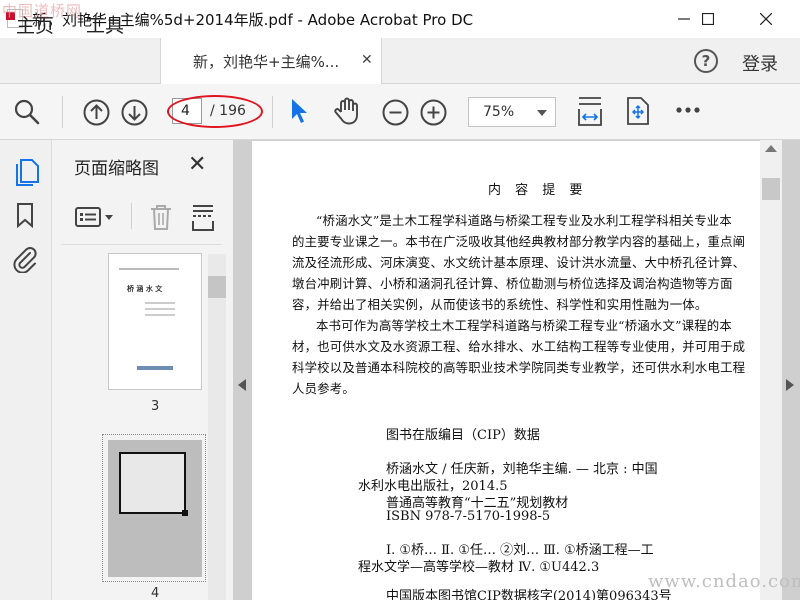 The image size is (800, 601). I want to click on page-text-line: 本书可作为高等学校土木工程学科道路与桥梁工程专业“桥涵水文”课程的本, so click(524, 325).